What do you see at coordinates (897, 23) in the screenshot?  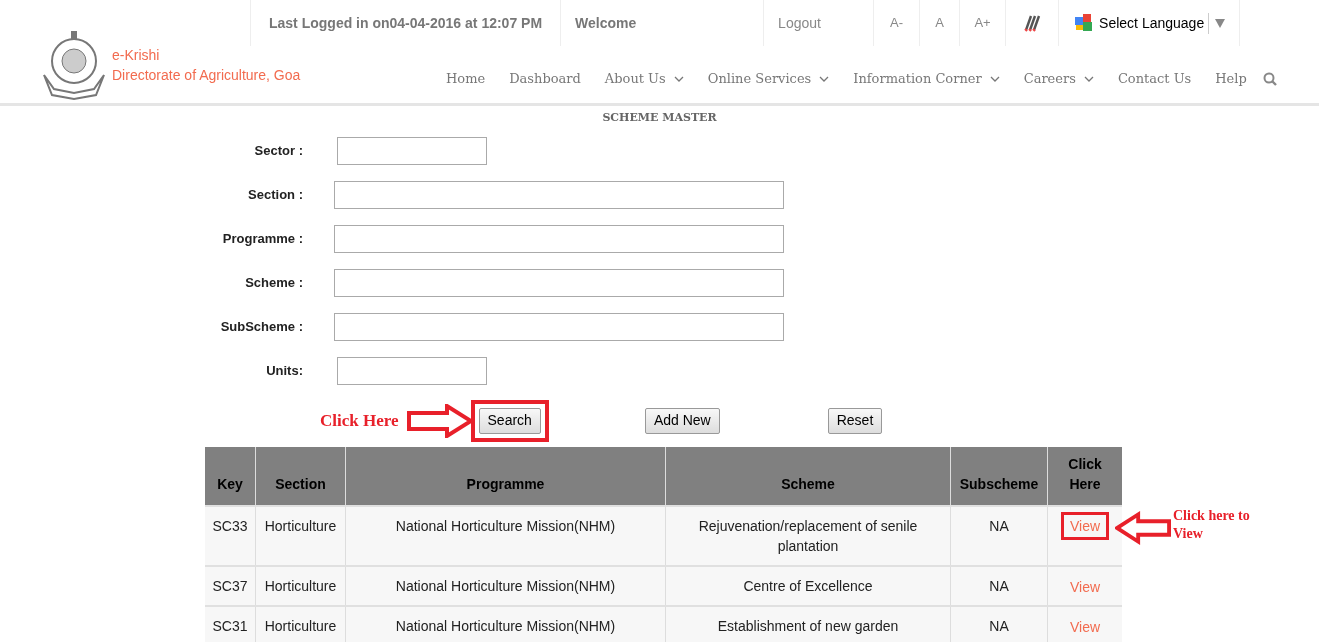 I see `font-size-button: A-` at bounding box center [897, 23].